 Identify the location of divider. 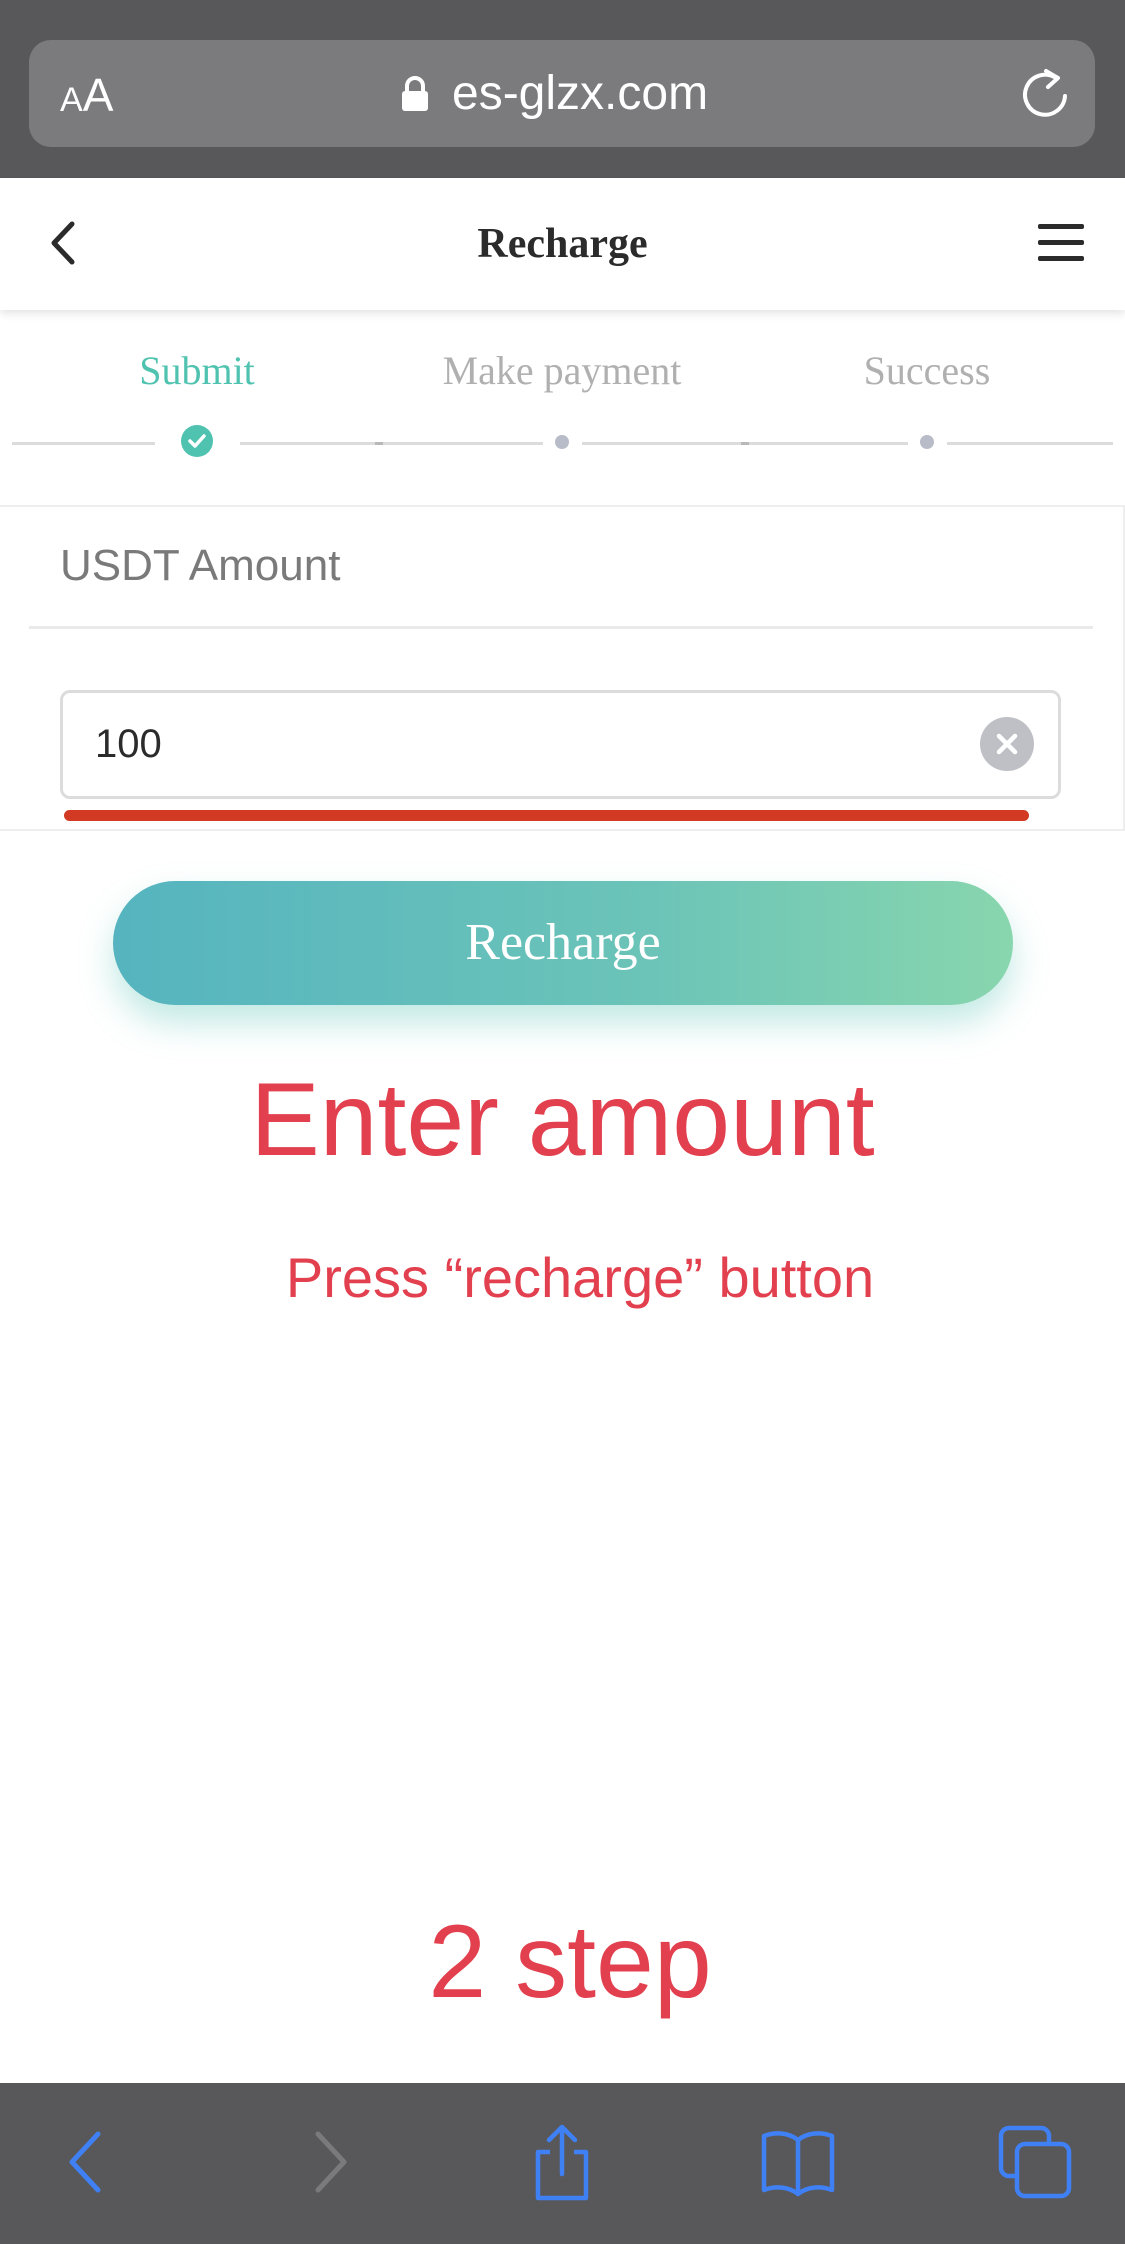
(561, 627).